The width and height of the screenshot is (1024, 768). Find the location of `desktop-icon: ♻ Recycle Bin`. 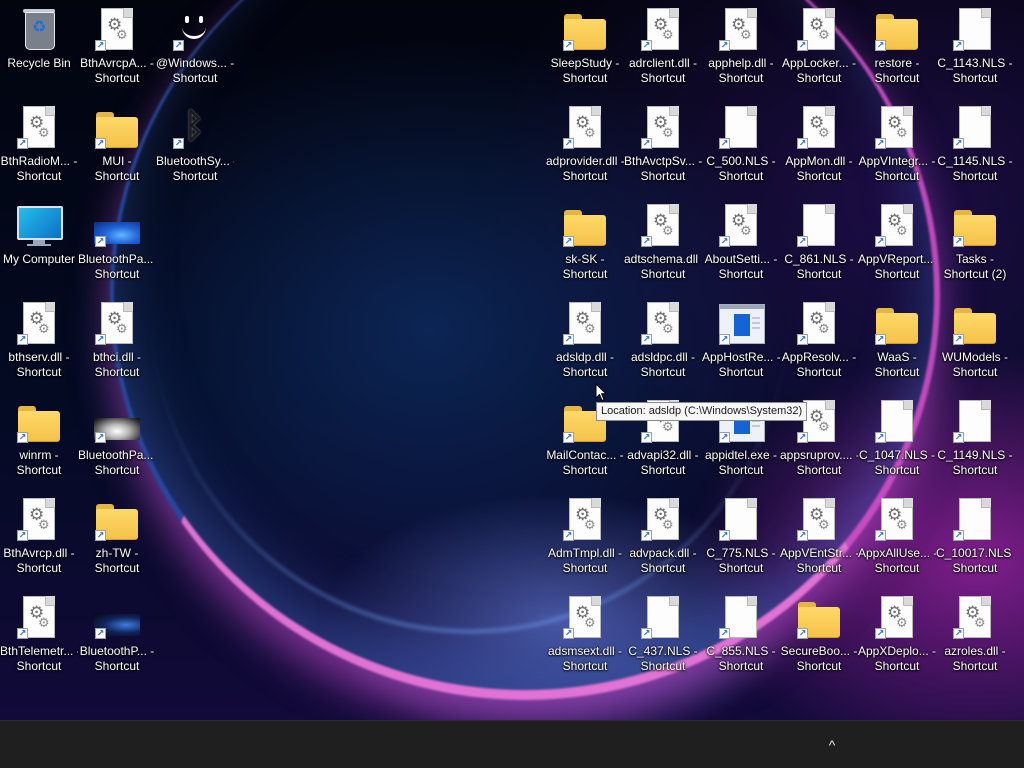

desktop-icon: ♻ Recycle Bin is located at coordinates (39, 48).